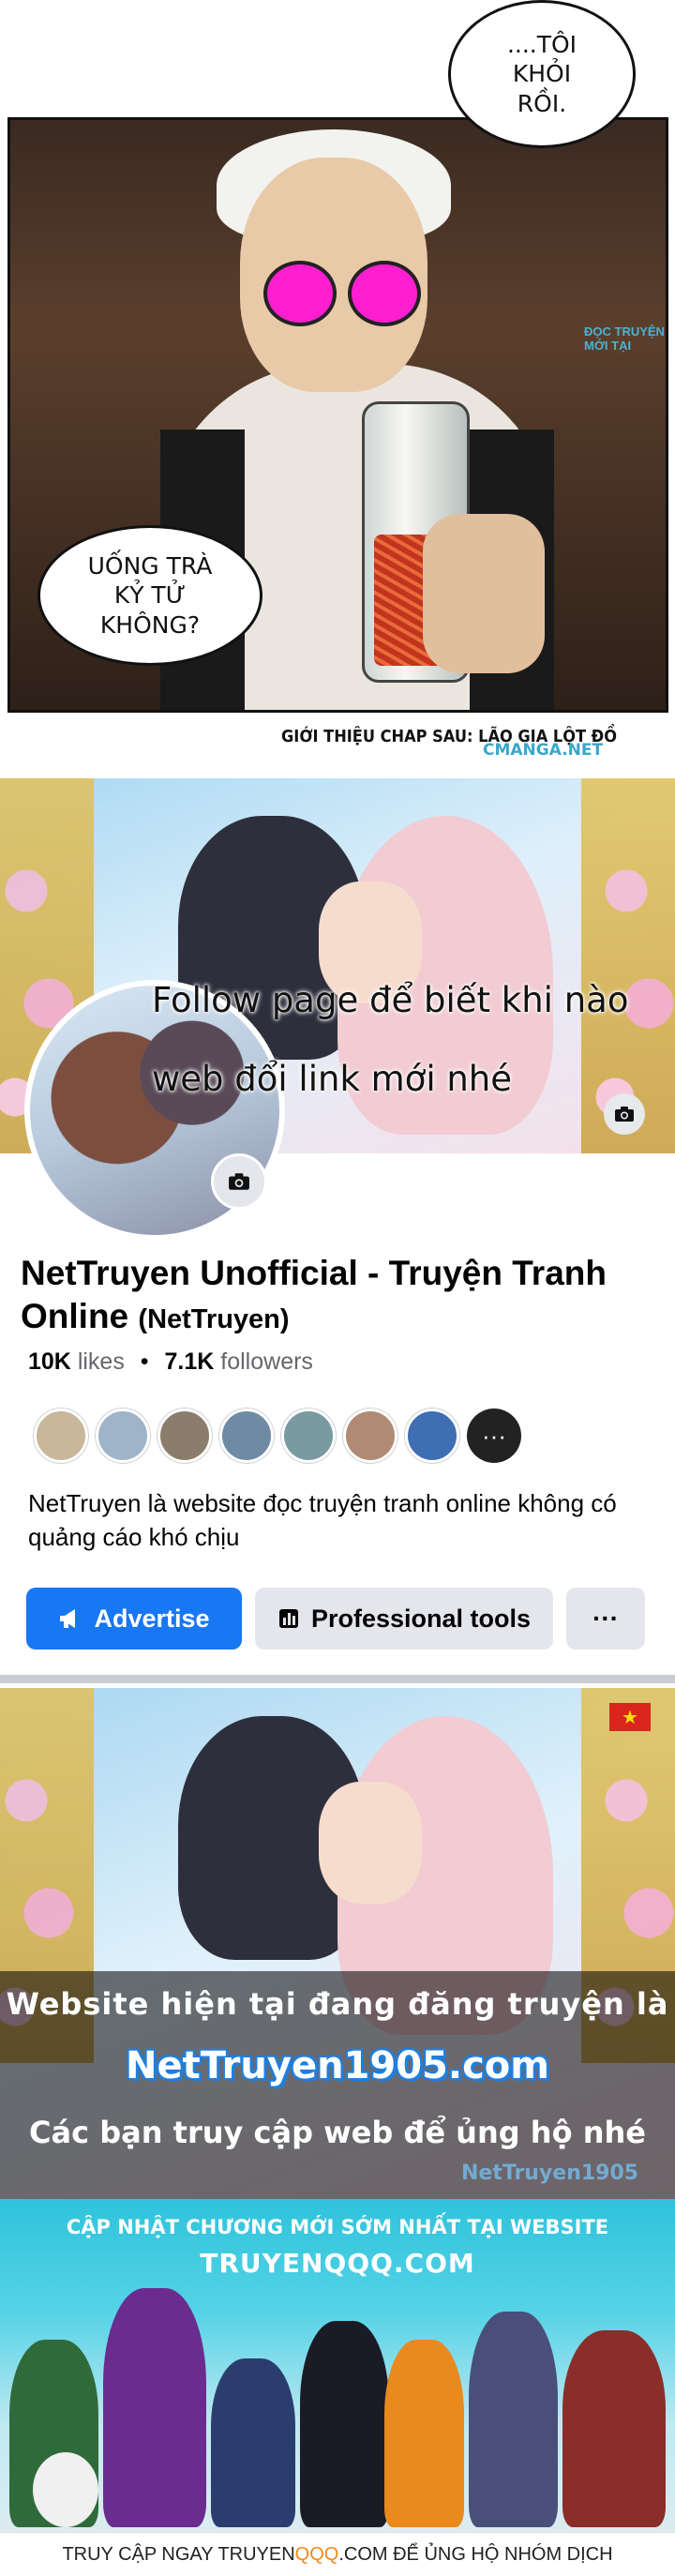  What do you see at coordinates (337, 2065) in the screenshot?
I see `banner-site-url: NetTruyen1905.com` at bounding box center [337, 2065].